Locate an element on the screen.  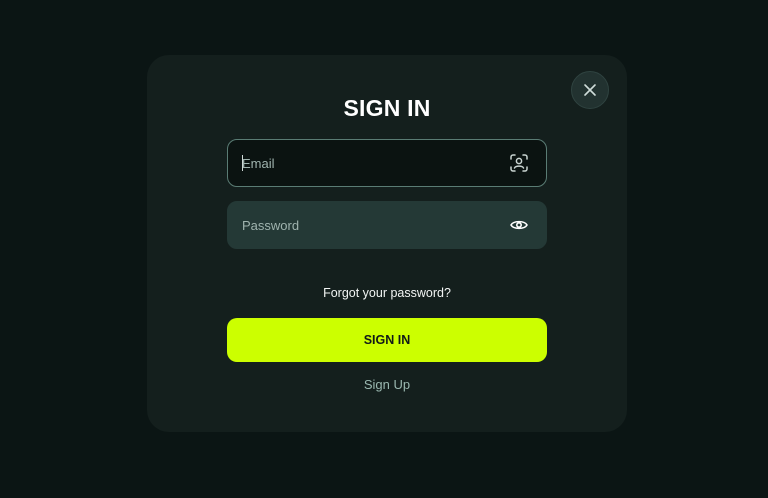
face-scan-icon is located at coordinates (519, 163).